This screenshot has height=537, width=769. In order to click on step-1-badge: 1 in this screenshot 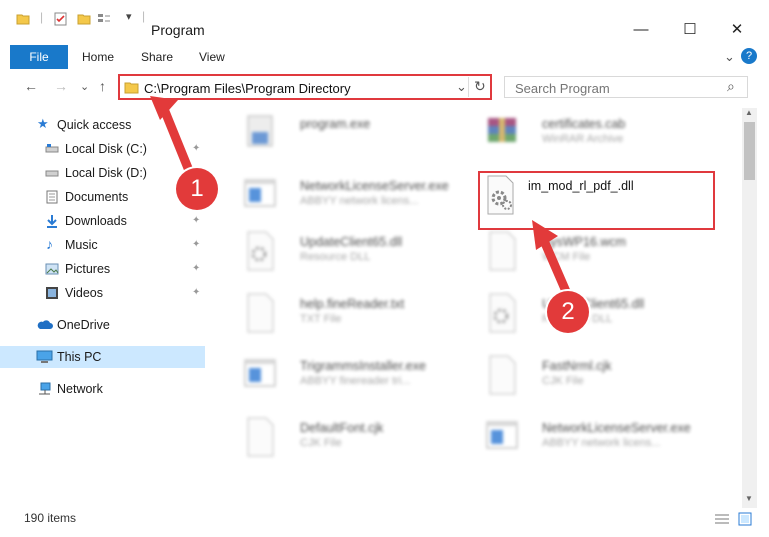, I will do `click(197, 189)`.